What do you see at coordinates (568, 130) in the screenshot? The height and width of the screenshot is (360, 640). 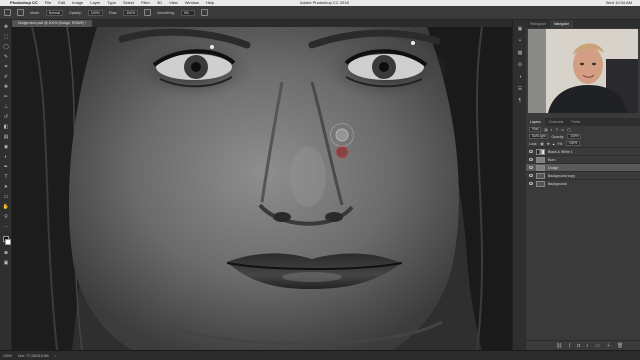 I see `smart-object-filter-icon: ▢` at bounding box center [568, 130].